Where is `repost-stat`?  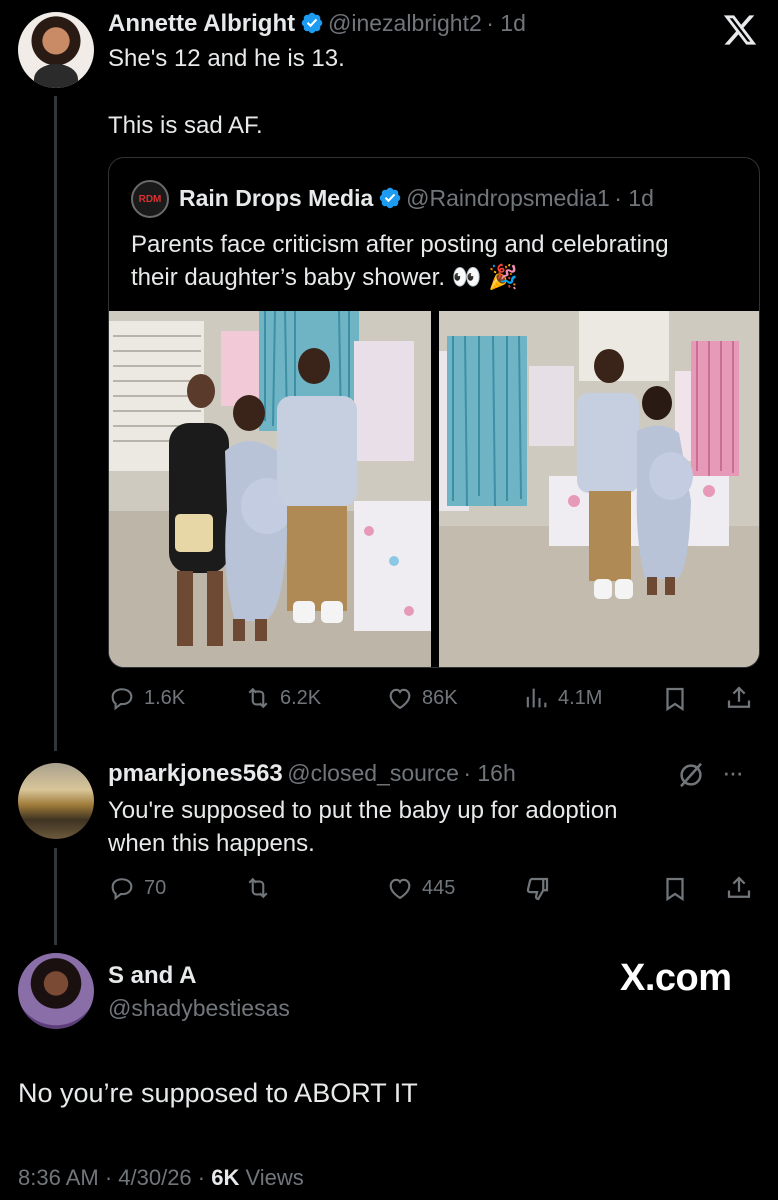 repost-stat is located at coordinates (258, 888).